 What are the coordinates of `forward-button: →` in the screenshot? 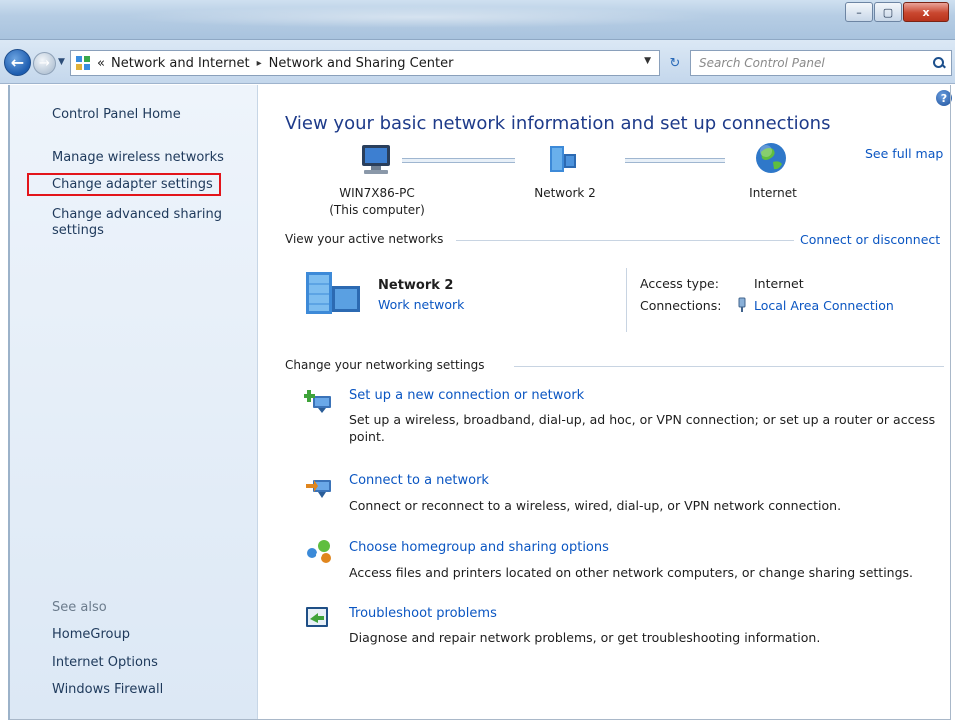 It's located at (44, 63).